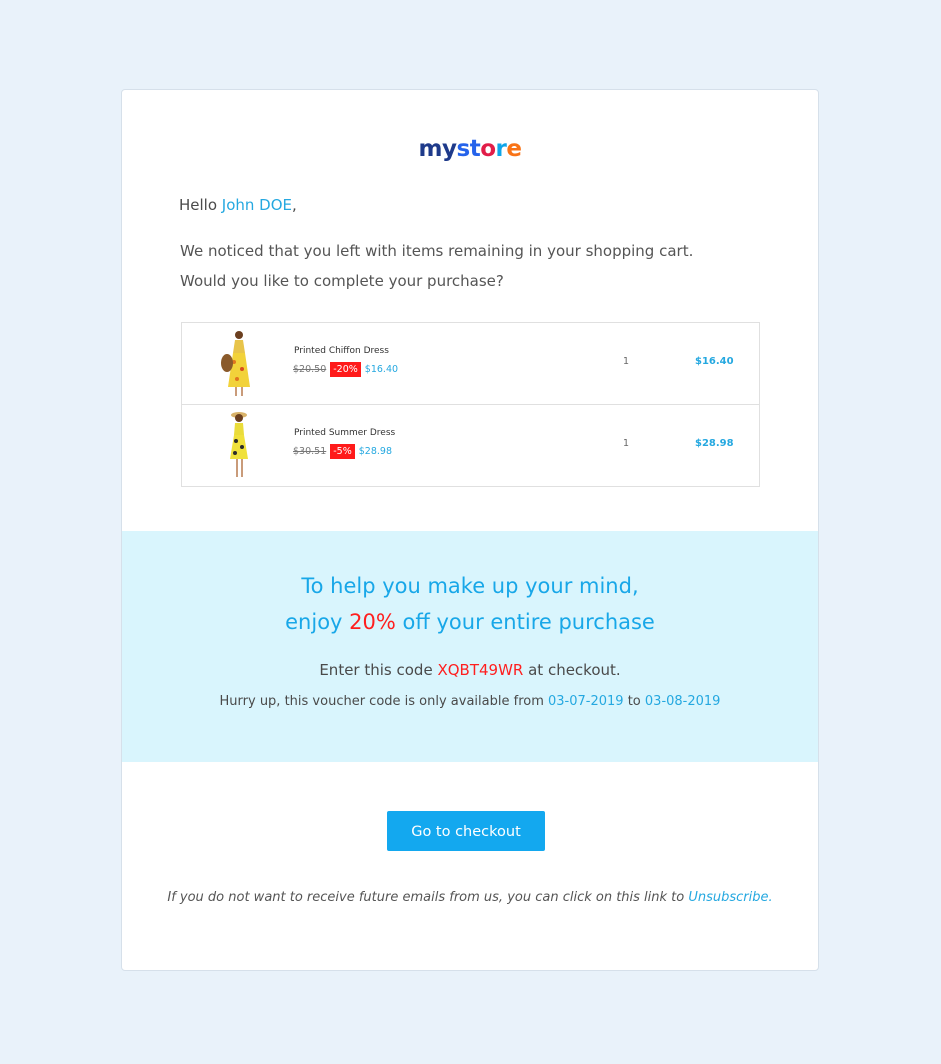  I want to click on promo-percentage: 20%, so click(372, 622).